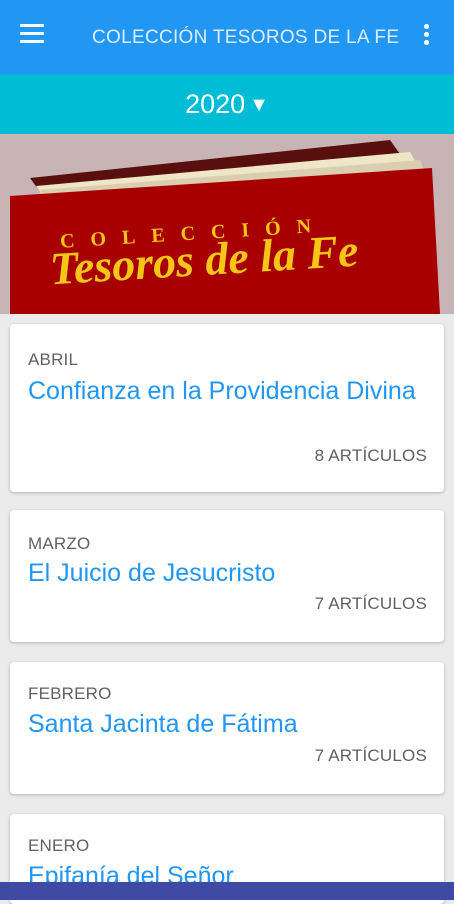  I want to click on issue-month: ENERO, so click(59, 845).